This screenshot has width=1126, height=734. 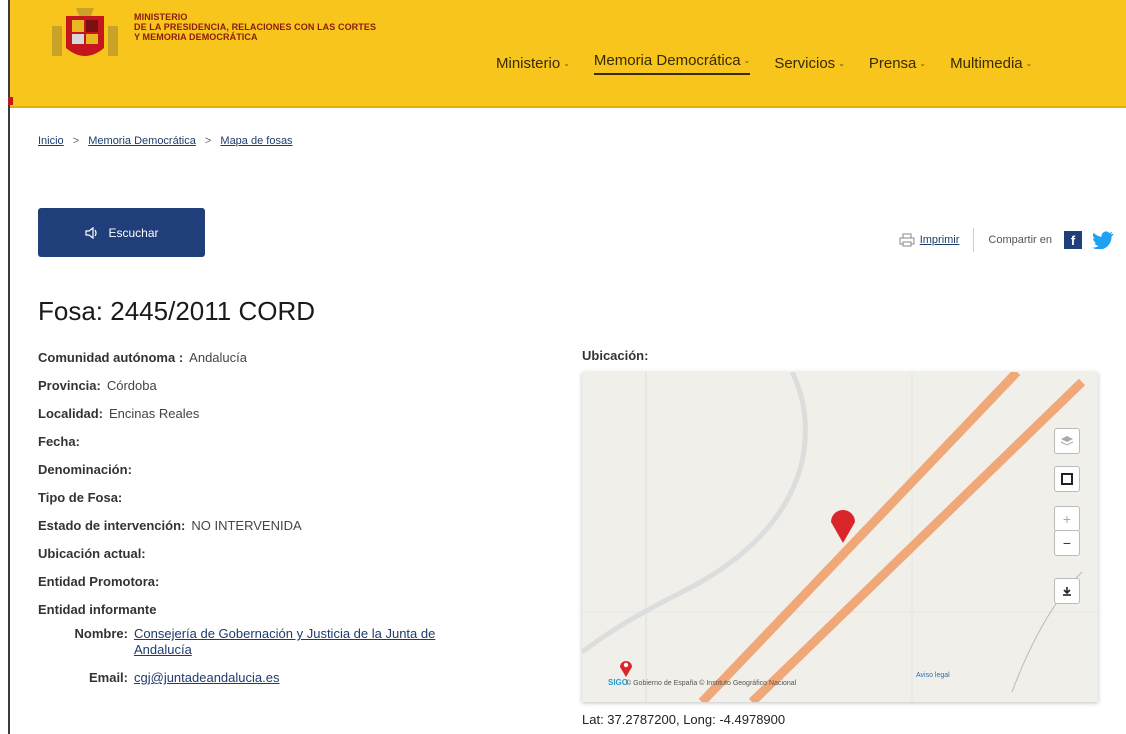 What do you see at coordinates (1067, 519) in the screenshot?
I see `zoom-in-button: +` at bounding box center [1067, 519].